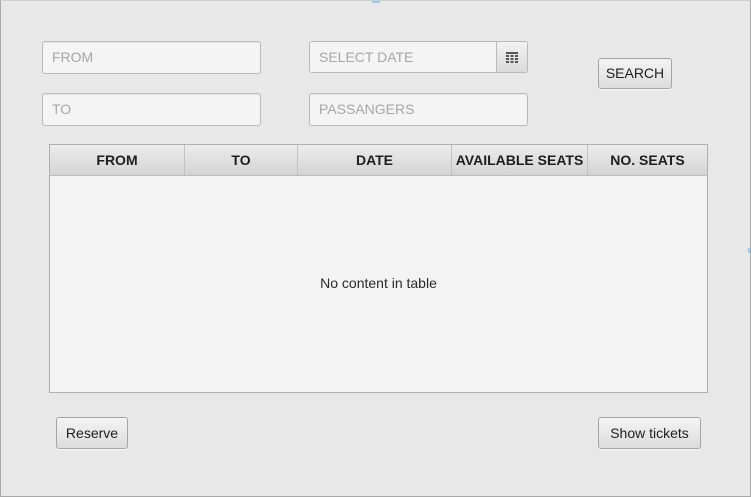 The image size is (751, 497). What do you see at coordinates (378, 283) in the screenshot?
I see `empty-table-message: No content in table` at bounding box center [378, 283].